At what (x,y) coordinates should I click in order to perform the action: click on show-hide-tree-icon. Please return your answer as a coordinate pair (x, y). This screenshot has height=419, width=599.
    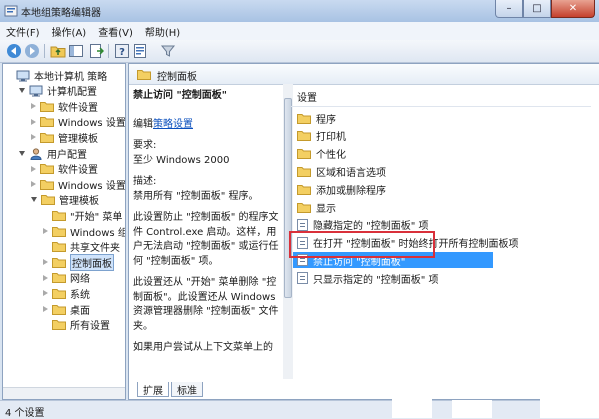
    Looking at the image, I should click on (76, 51).